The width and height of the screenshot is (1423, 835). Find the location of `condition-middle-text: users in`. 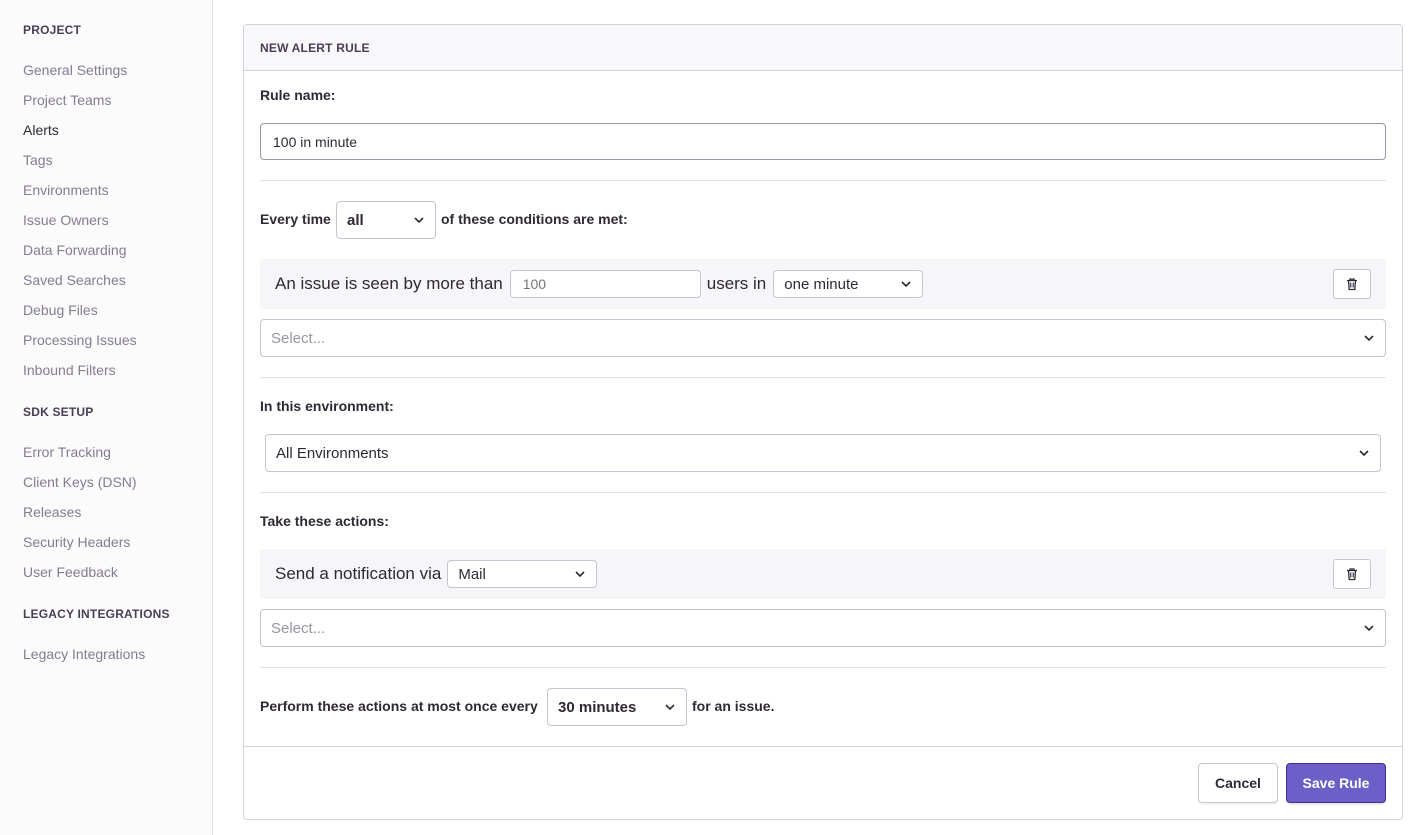

condition-middle-text: users in is located at coordinates (736, 283).